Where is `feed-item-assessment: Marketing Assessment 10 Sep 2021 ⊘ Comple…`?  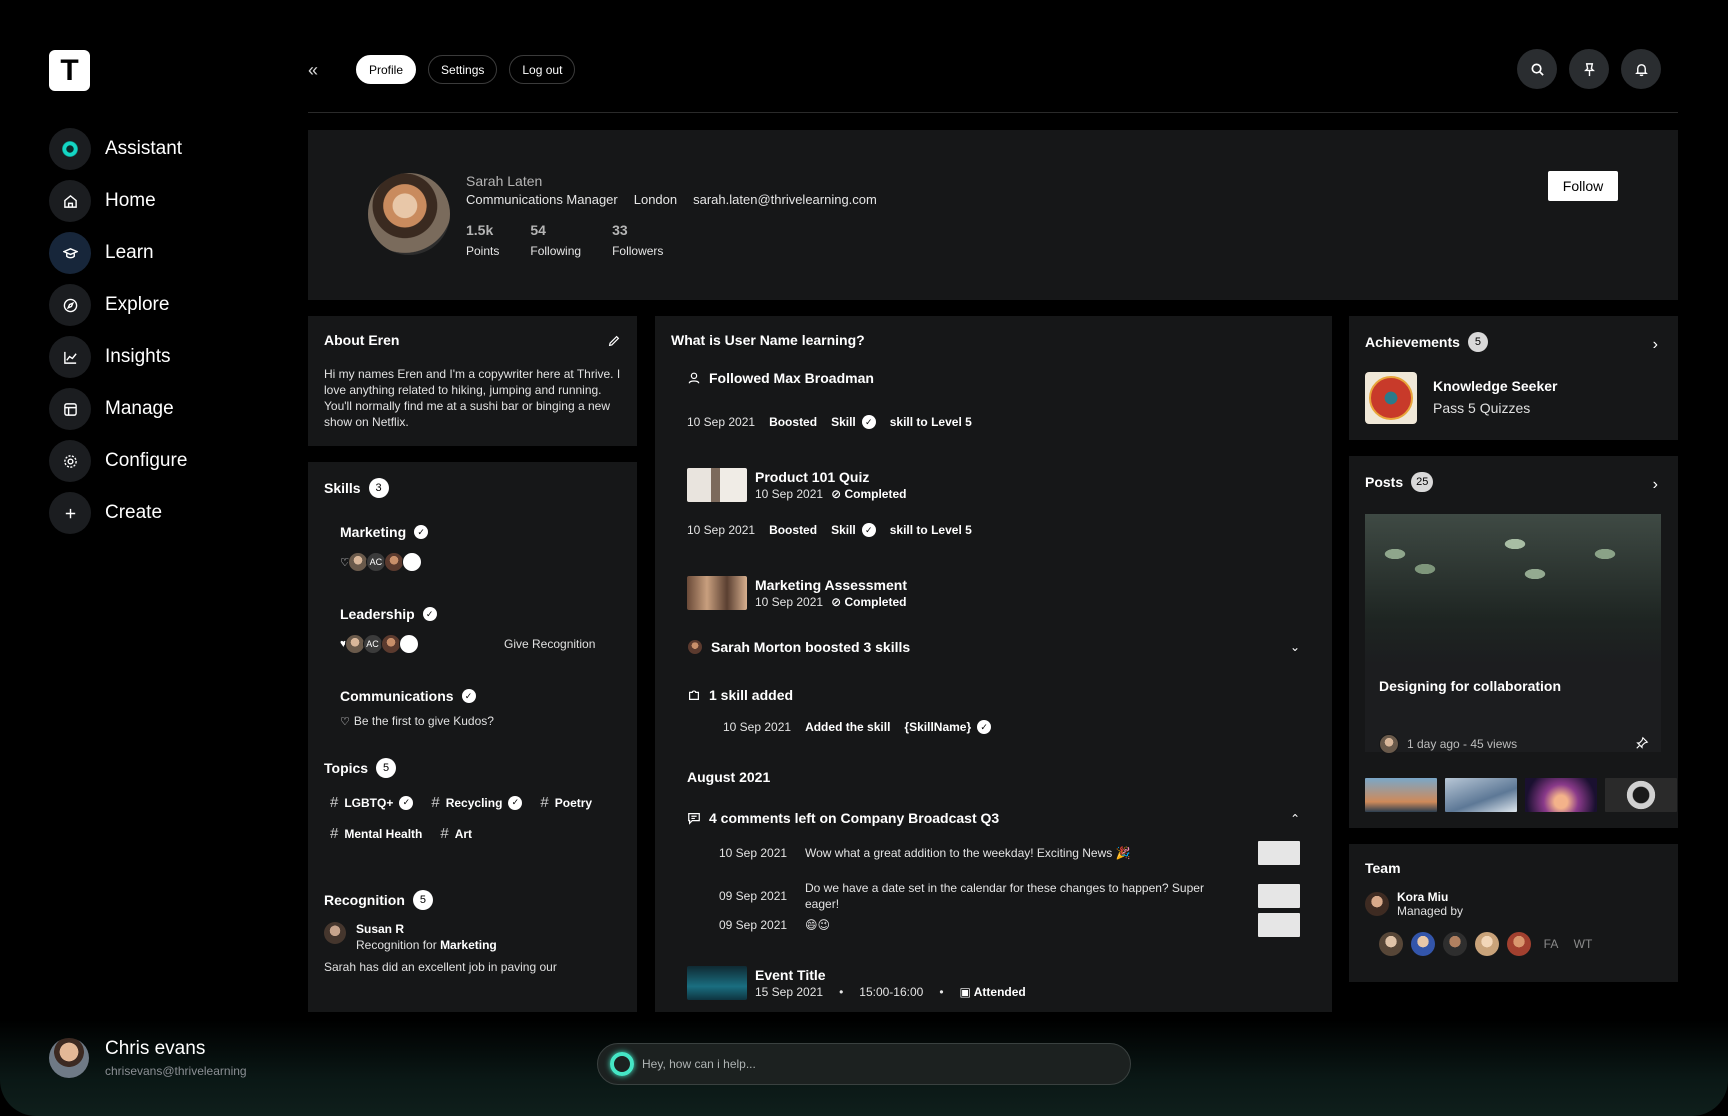
feed-item-assessment: Marketing Assessment 10 Sep 2021 ⊘ Comple… is located at coordinates (993, 593).